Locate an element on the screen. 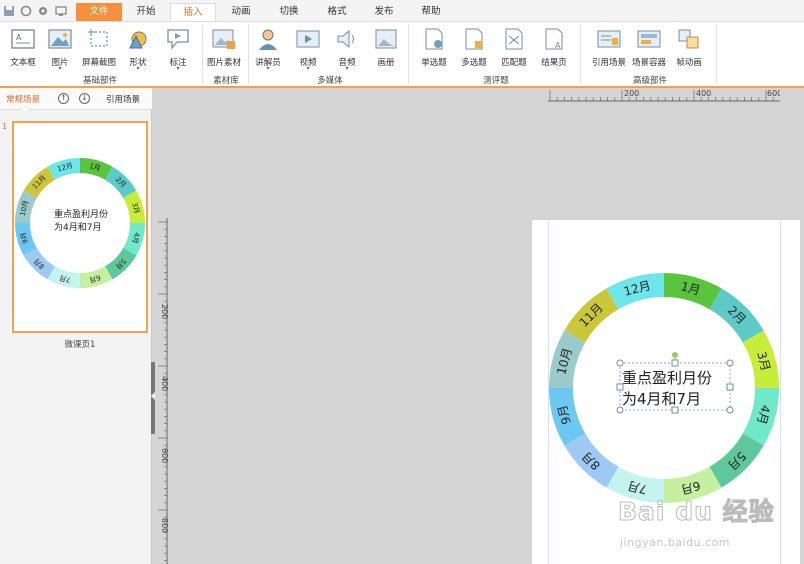 The height and width of the screenshot is (564, 804). menu-insert: 插入 is located at coordinates (193, 12).